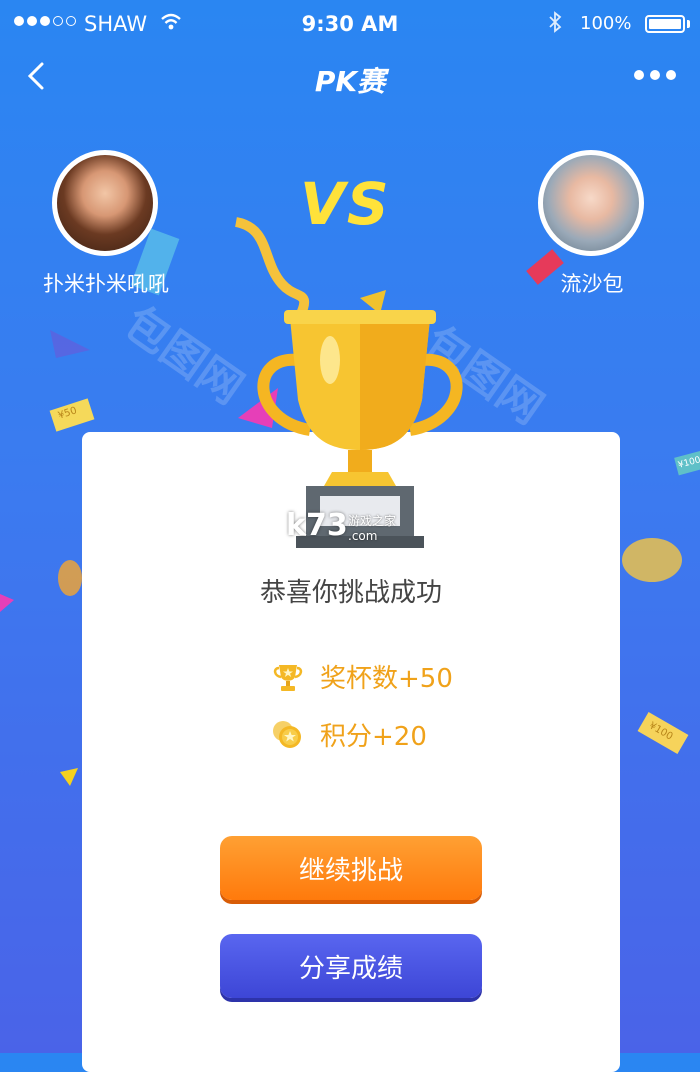 This screenshot has width=700, height=1072. What do you see at coordinates (639, 75) in the screenshot?
I see `more-horizontal-icon` at bounding box center [639, 75].